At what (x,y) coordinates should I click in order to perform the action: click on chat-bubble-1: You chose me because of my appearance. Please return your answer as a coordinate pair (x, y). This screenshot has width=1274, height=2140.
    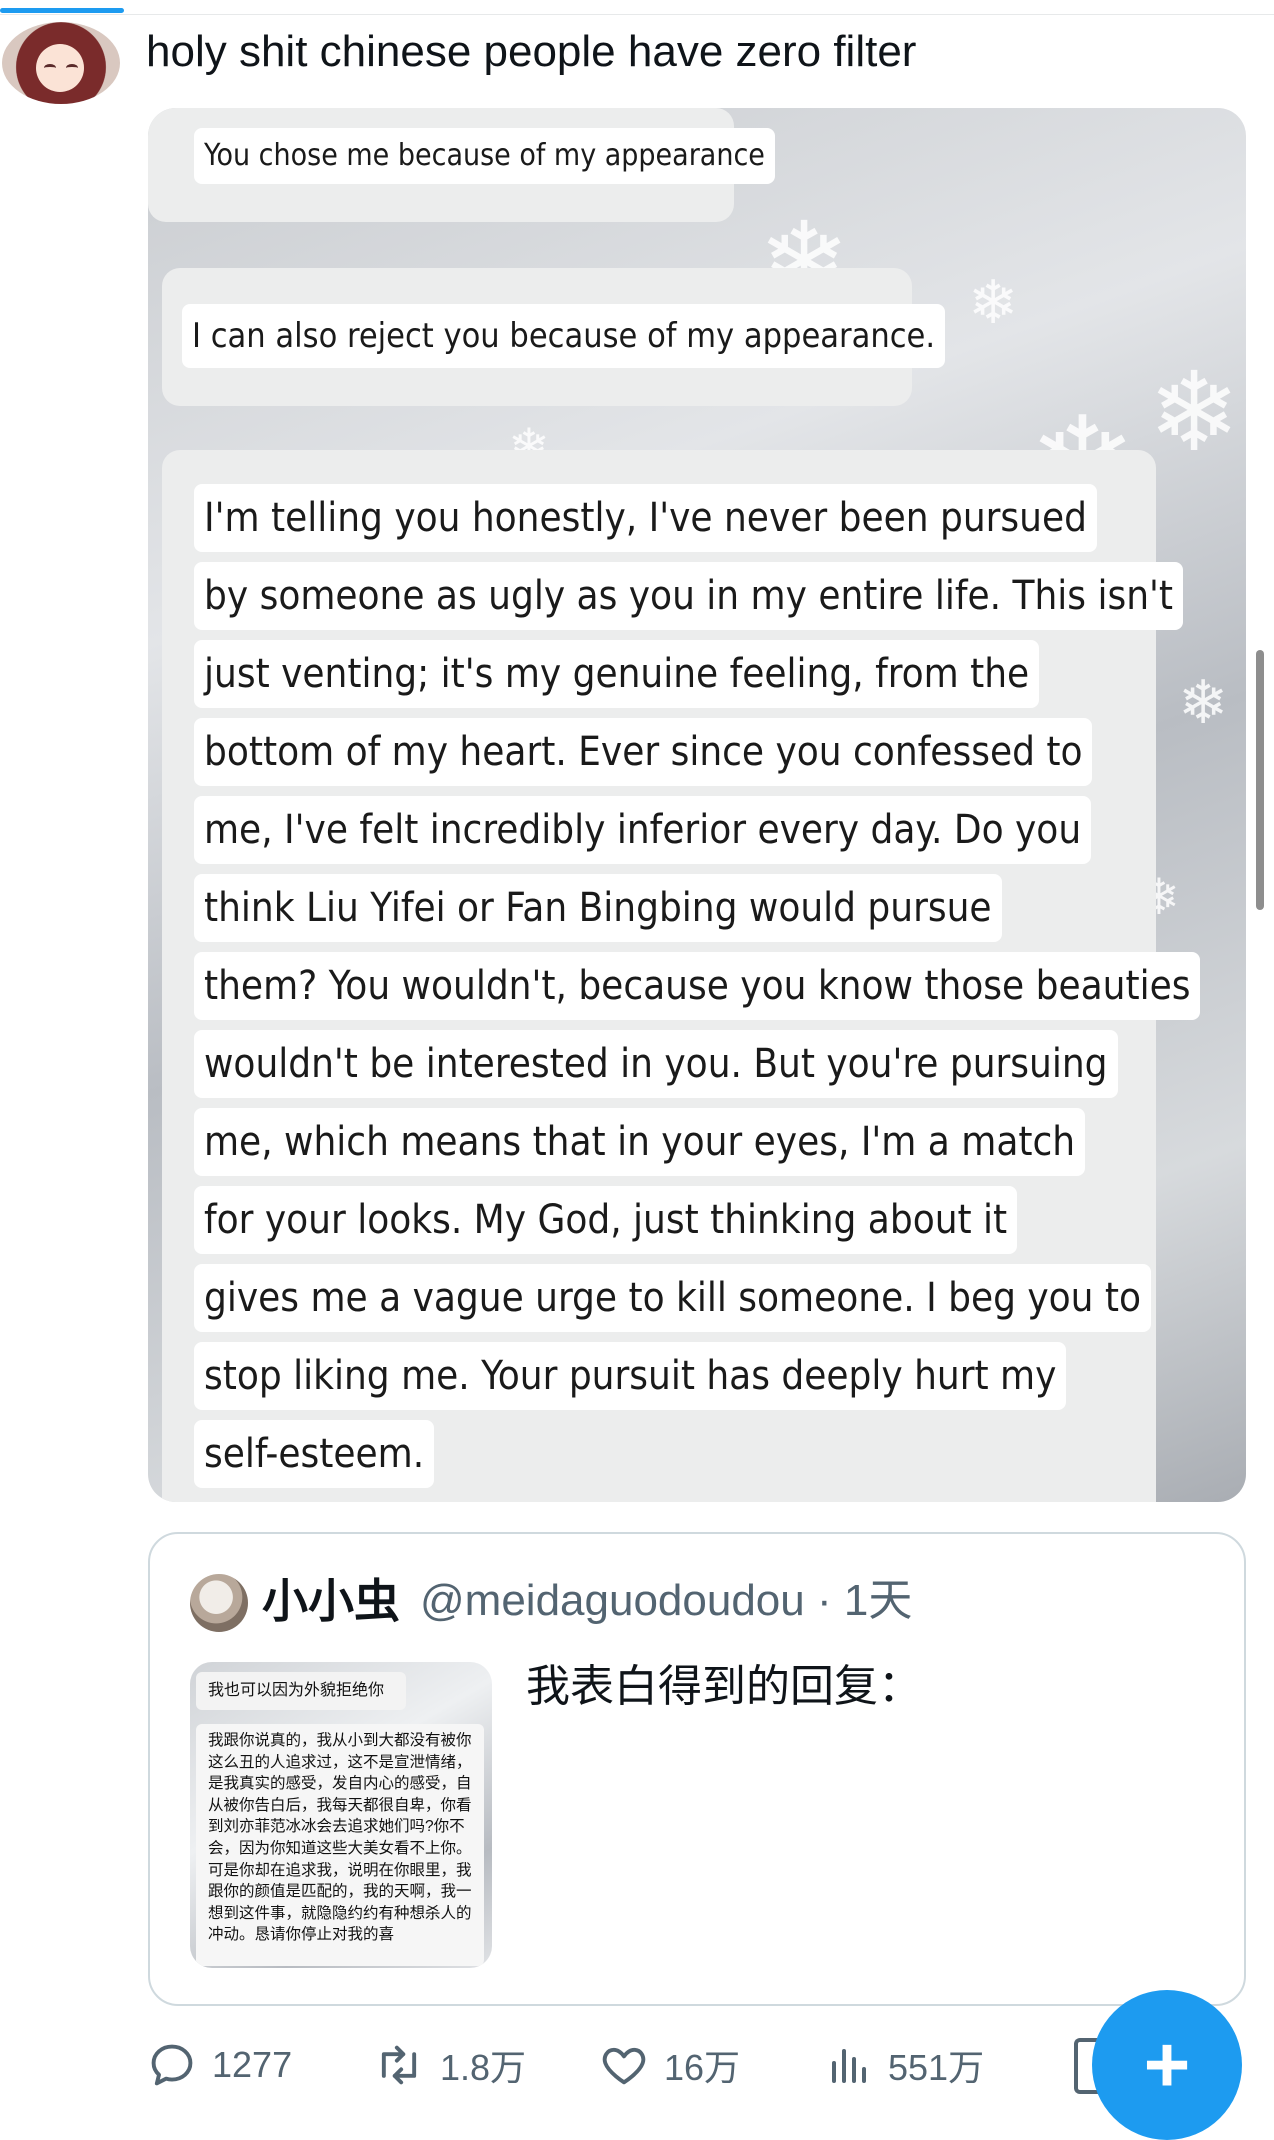
    Looking at the image, I should click on (461, 165).